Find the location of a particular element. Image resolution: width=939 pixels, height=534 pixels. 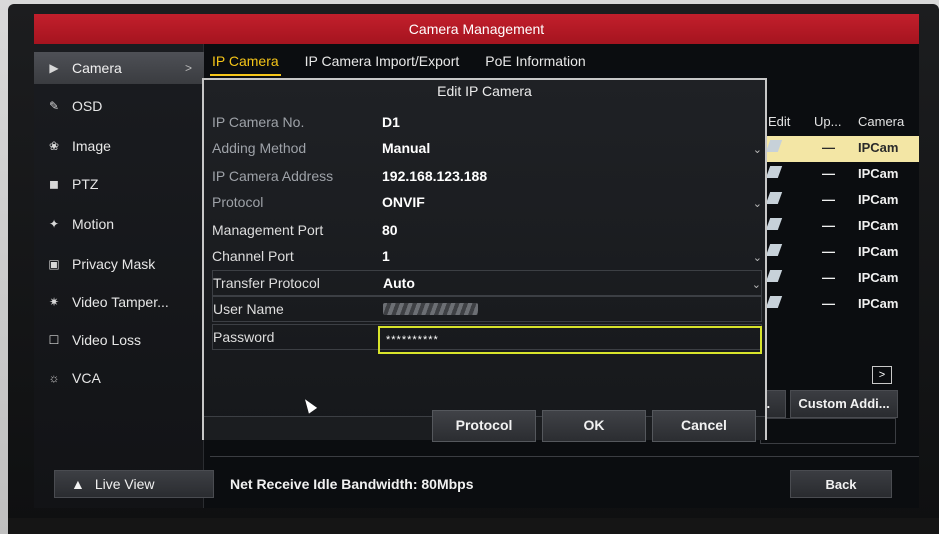

user-name-row: User Name is located at coordinates (487, 309).